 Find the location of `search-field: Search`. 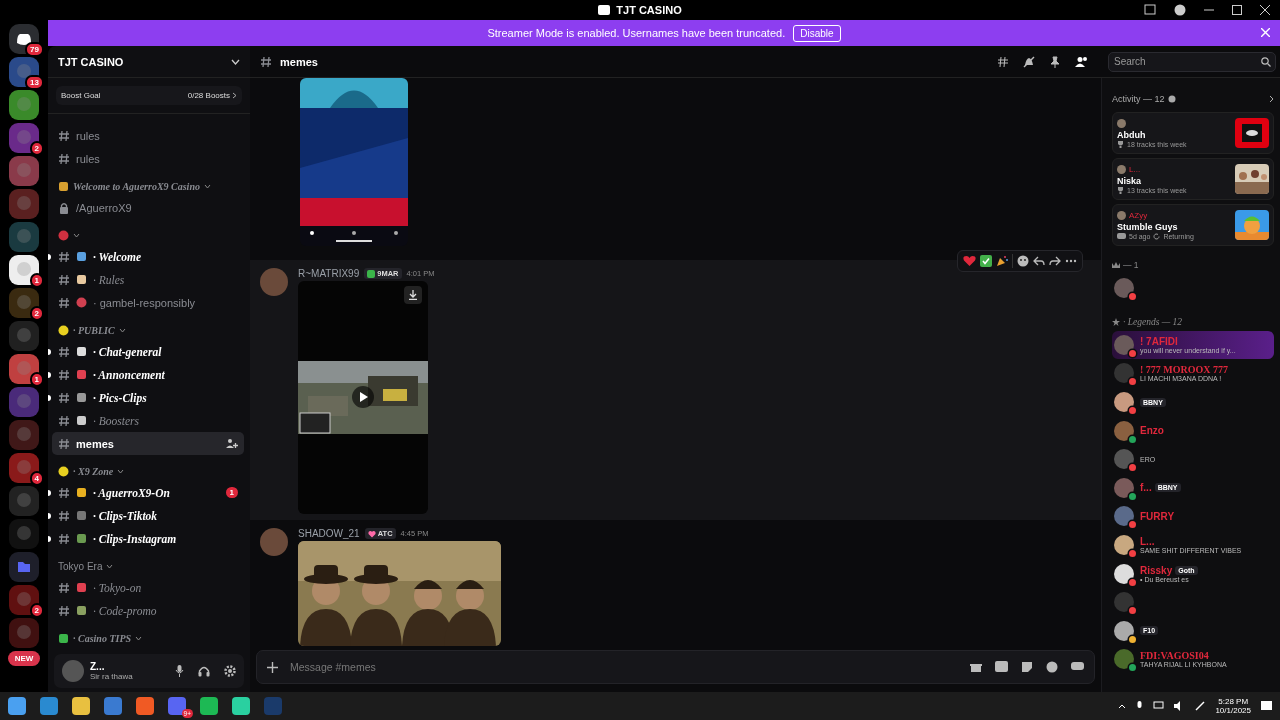

search-field: Search is located at coordinates (1192, 61).